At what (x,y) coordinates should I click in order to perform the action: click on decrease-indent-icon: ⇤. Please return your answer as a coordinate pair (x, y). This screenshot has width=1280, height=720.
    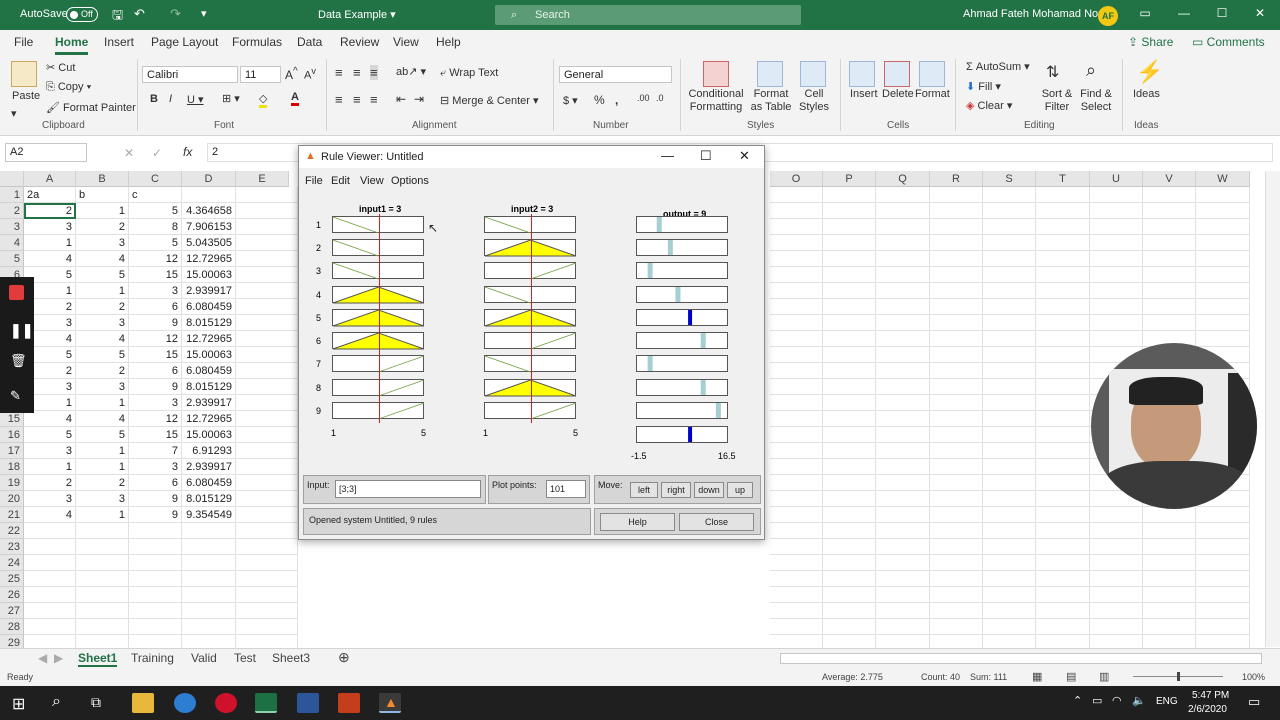
    Looking at the image, I should click on (401, 99).